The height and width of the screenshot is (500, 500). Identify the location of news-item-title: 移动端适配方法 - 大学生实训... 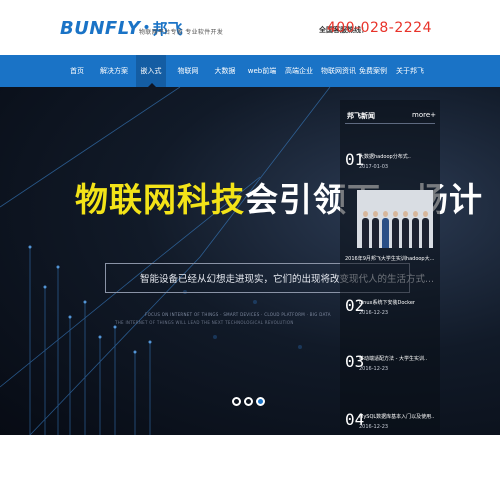
(393, 358).